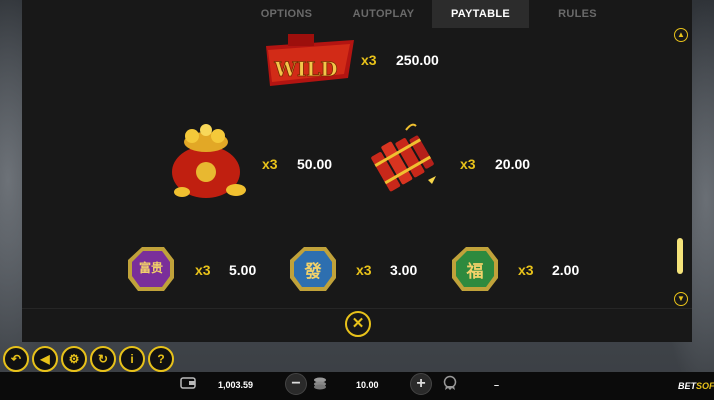 This screenshot has height=400, width=714. I want to click on firecracker-payout: 20.00, so click(513, 164).